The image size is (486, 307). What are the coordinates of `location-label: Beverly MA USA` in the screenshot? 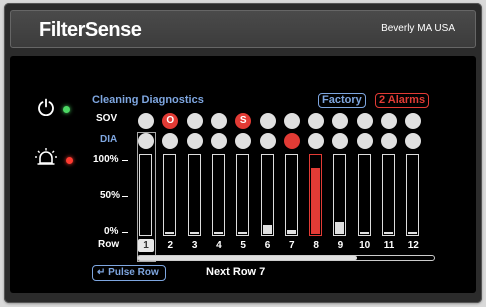 It's located at (418, 28).